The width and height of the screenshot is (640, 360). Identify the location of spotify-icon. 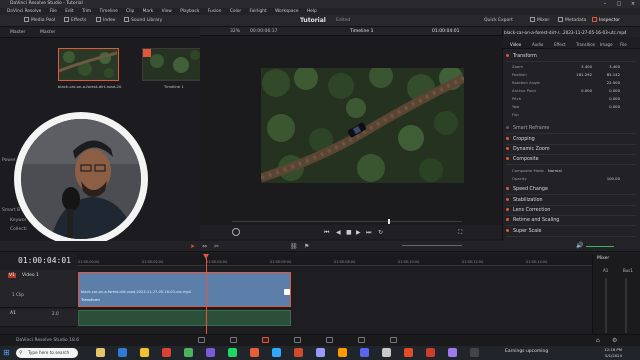
(232, 352).